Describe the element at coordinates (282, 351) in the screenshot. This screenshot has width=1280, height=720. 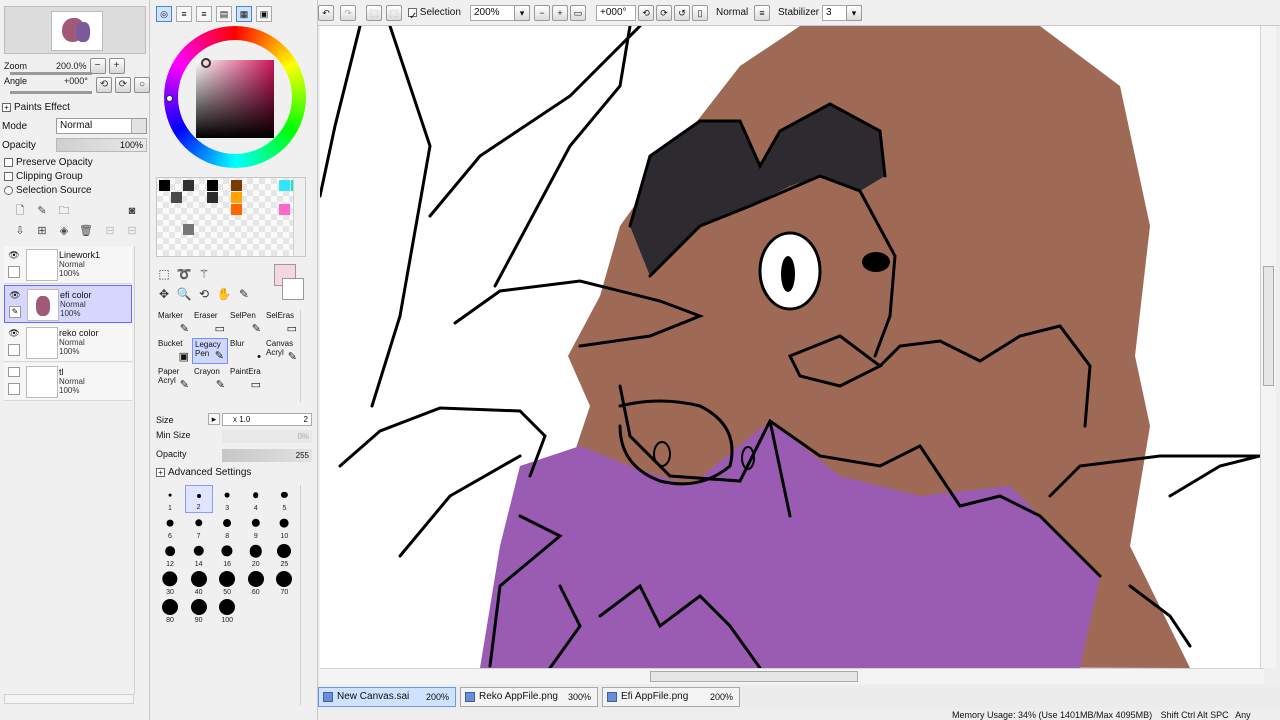
I see `brush-tool-canvas-acryl: Canvas Acryl ✎` at that location.